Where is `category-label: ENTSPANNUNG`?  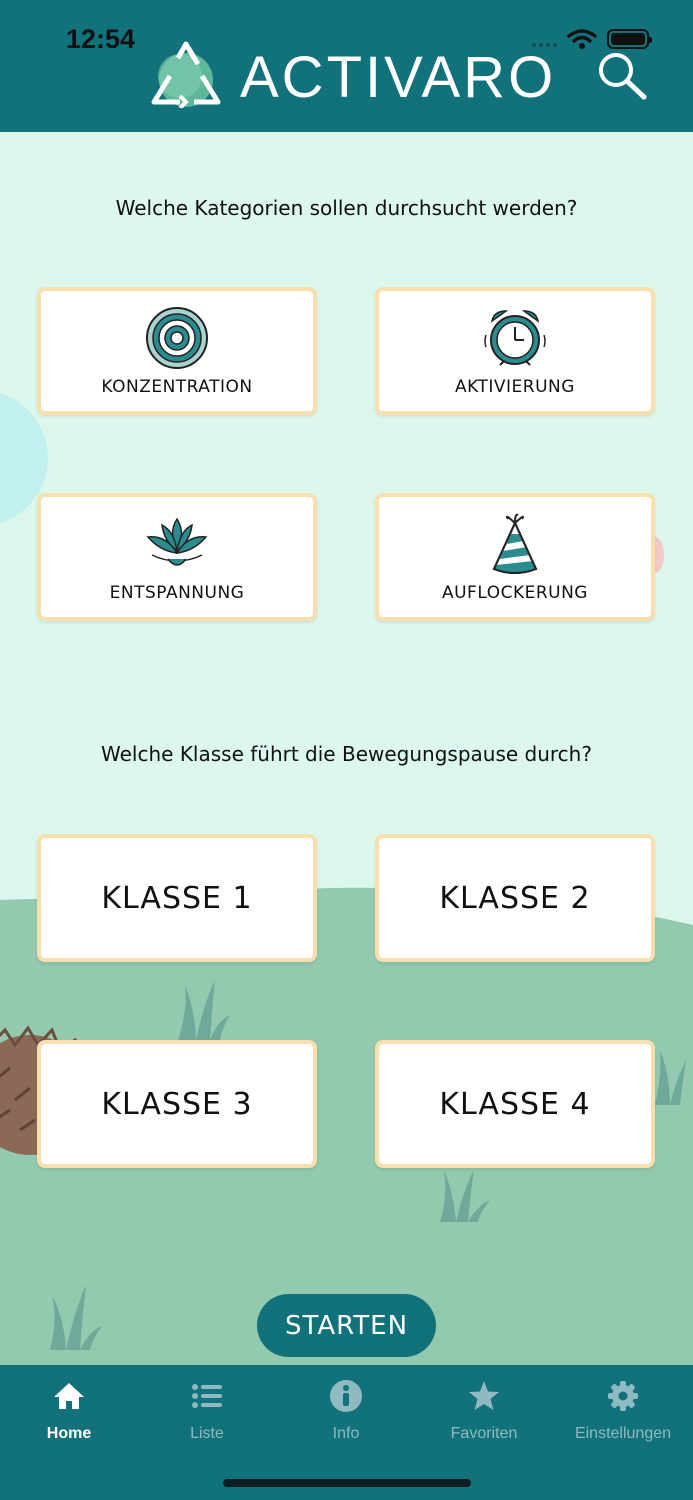
category-label: ENTSPANNUNG is located at coordinates (177, 593).